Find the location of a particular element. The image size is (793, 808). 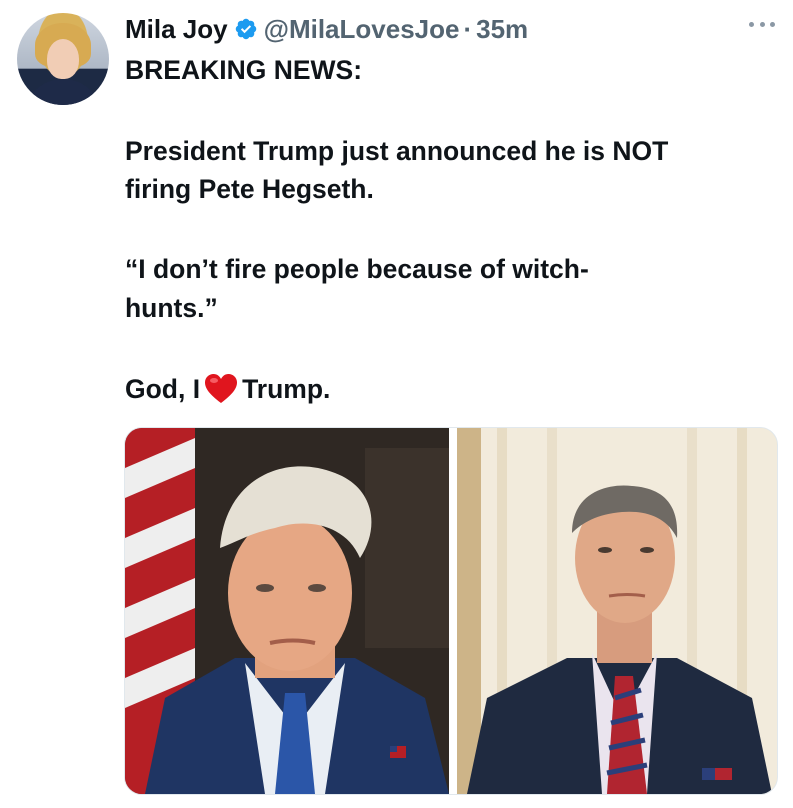

verified-badge-icon is located at coordinates (246, 29).